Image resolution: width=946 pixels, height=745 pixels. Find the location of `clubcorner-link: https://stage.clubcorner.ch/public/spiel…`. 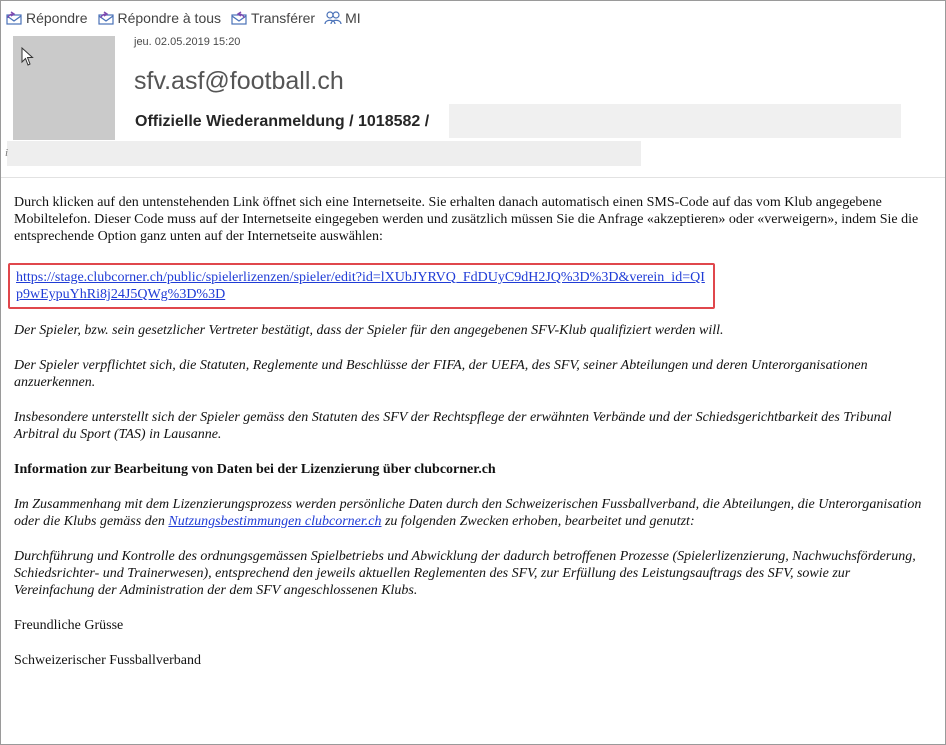

clubcorner-link: https://stage.clubcorner.ch/public/spiel… is located at coordinates (362, 286).